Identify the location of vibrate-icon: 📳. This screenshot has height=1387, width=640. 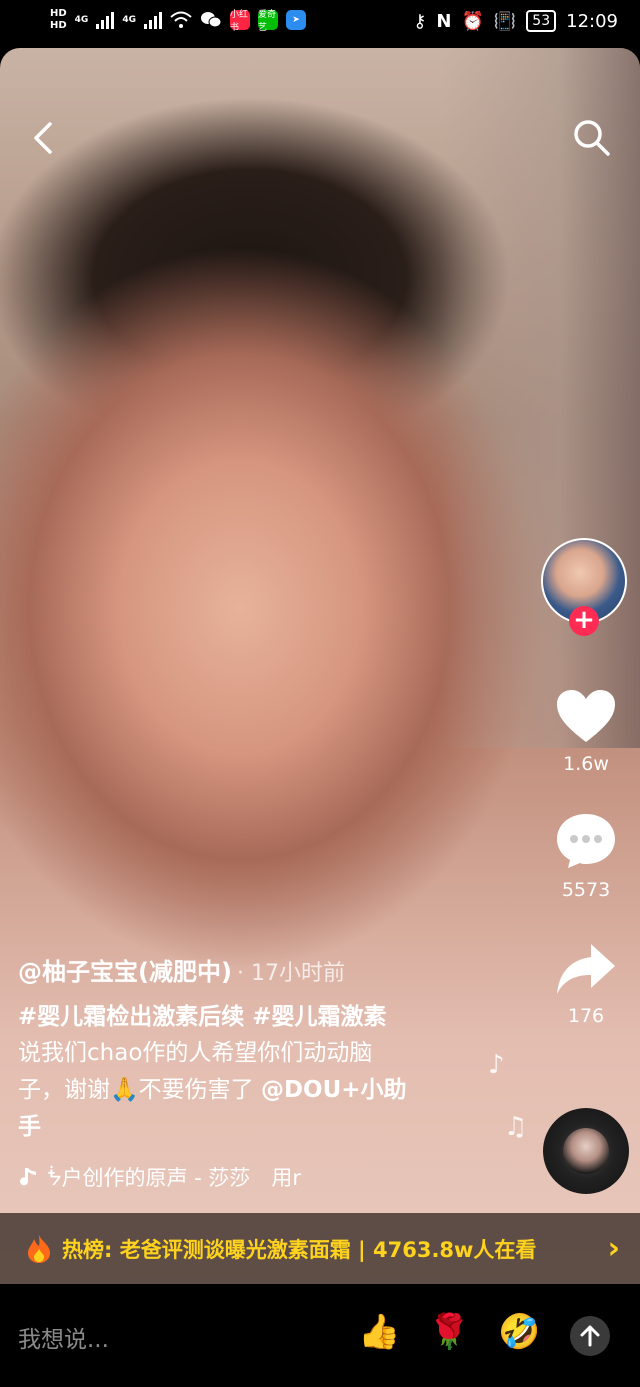
(505, 21).